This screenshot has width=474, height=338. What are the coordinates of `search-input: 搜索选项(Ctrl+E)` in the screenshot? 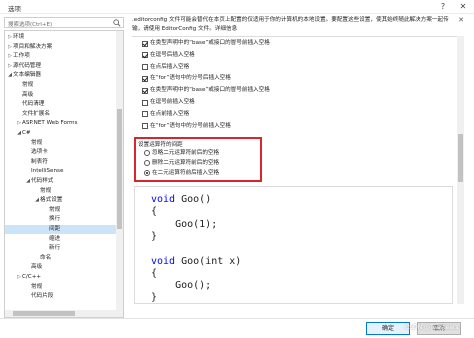 It's located at (30, 24).